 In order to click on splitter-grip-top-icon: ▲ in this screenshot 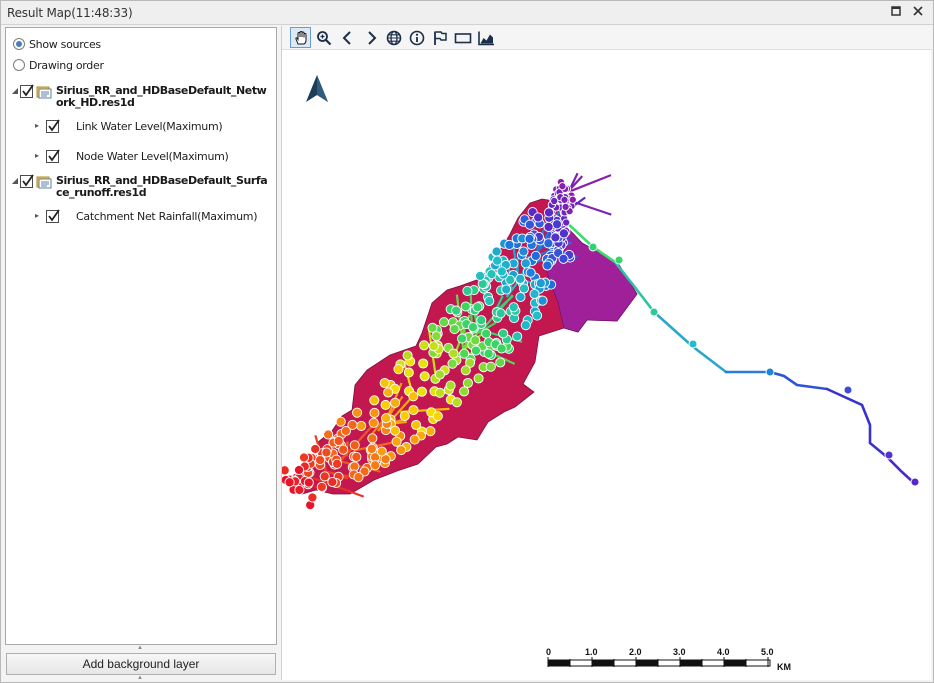, I will do `click(140, 648)`.